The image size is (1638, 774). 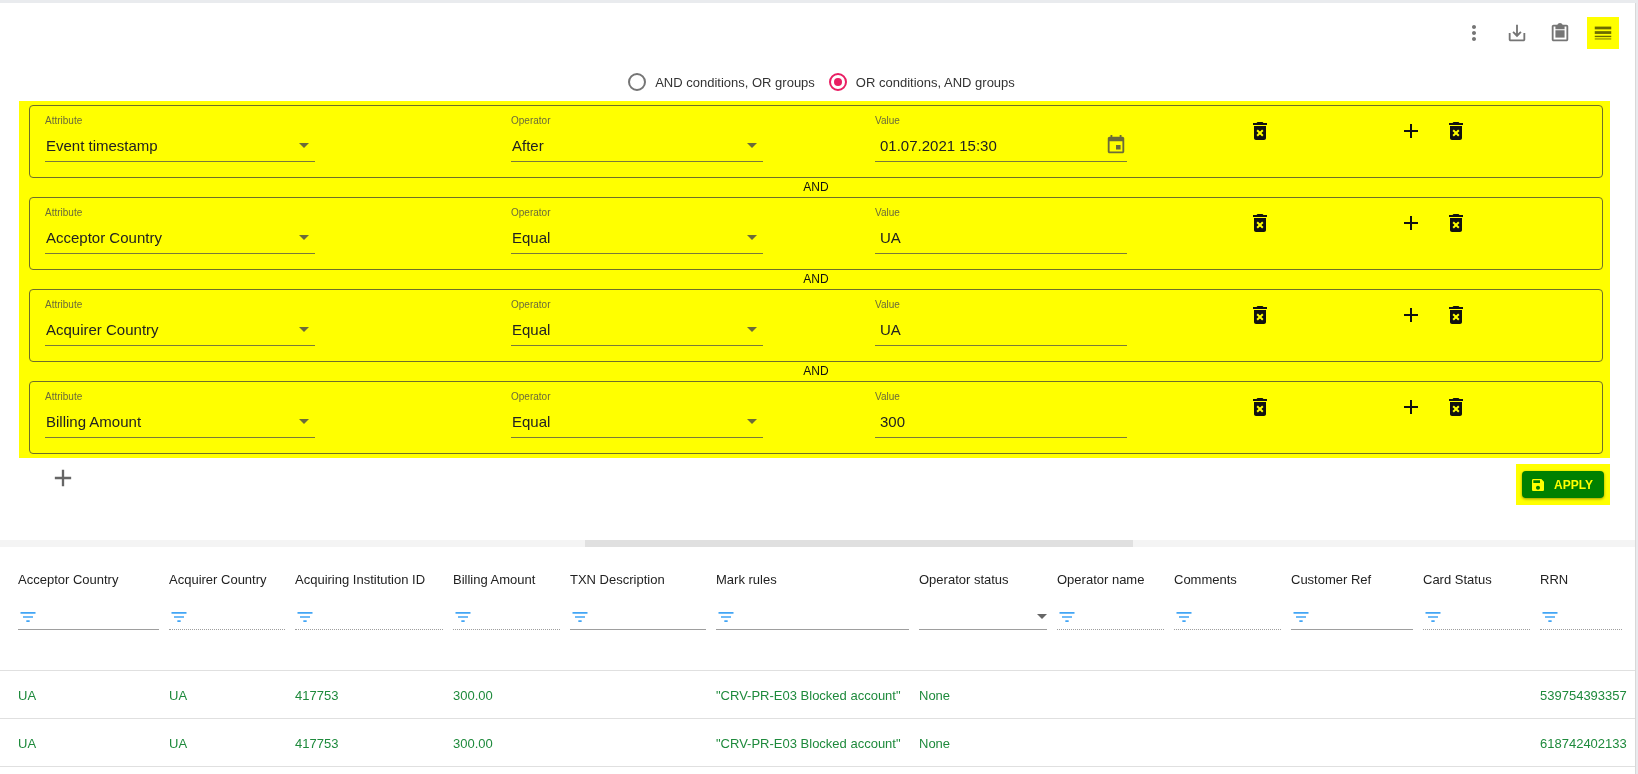 What do you see at coordinates (180, 421) in the screenshot?
I see `select-field: Billing Amount` at bounding box center [180, 421].